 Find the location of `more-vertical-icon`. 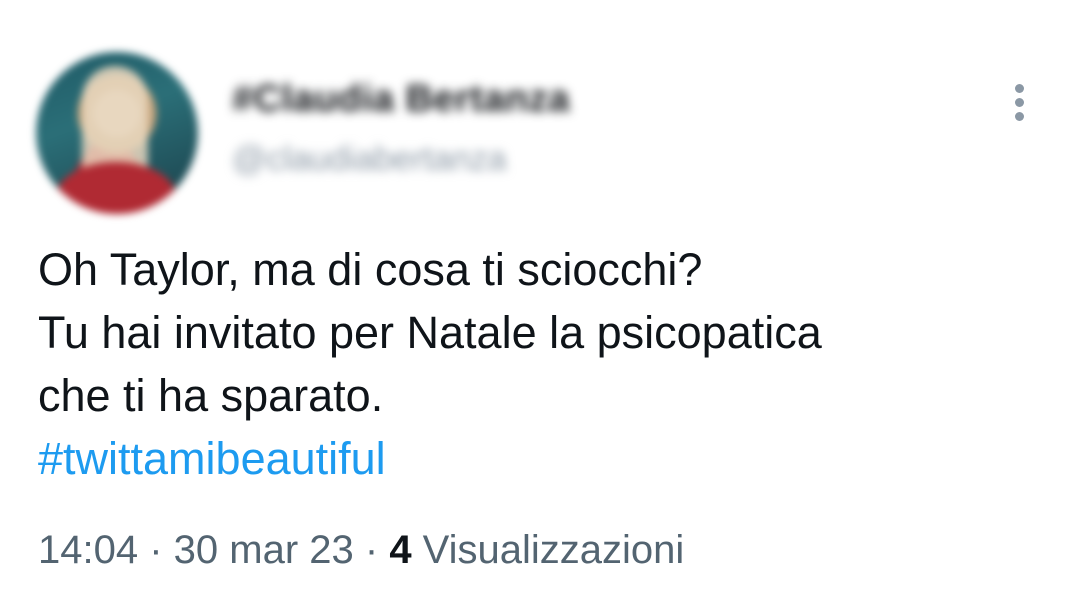

more-vertical-icon is located at coordinates (1020, 103).